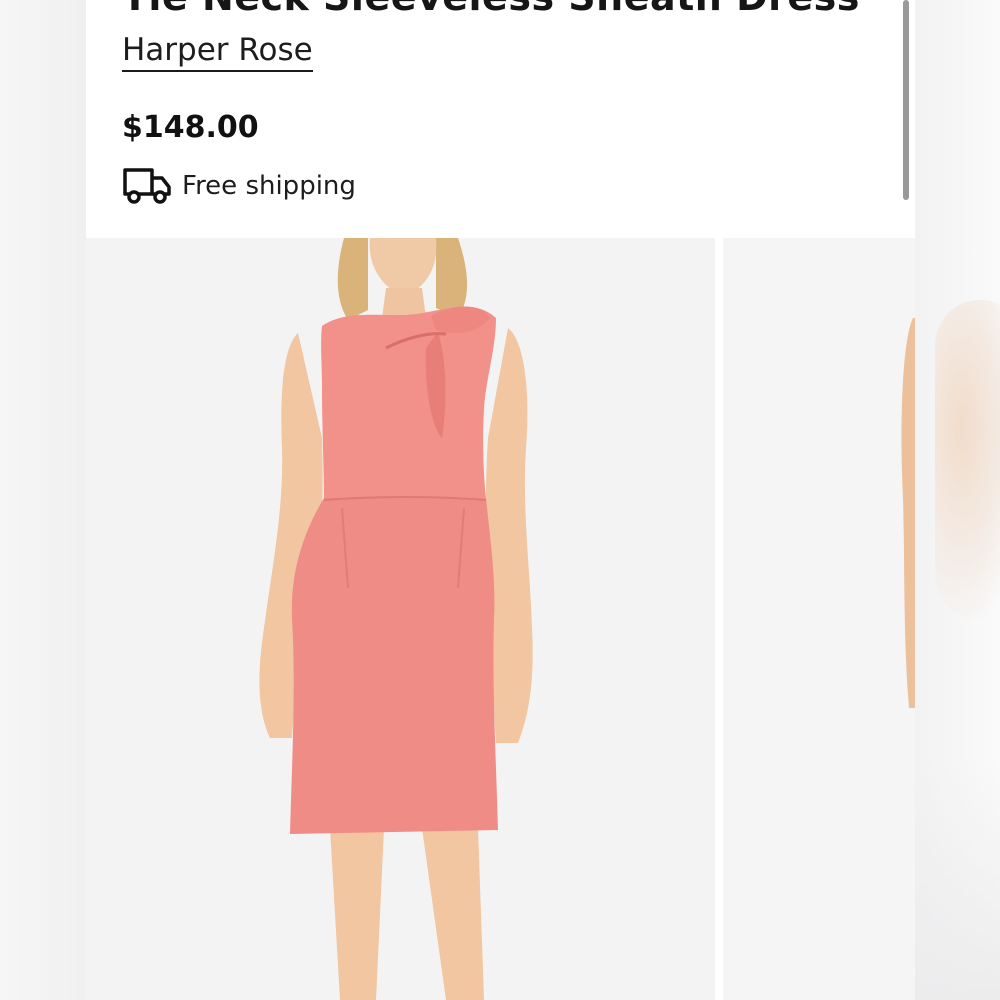  Describe the element at coordinates (269, 186) in the screenshot. I see `shipping-label: Free shipping` at that location.